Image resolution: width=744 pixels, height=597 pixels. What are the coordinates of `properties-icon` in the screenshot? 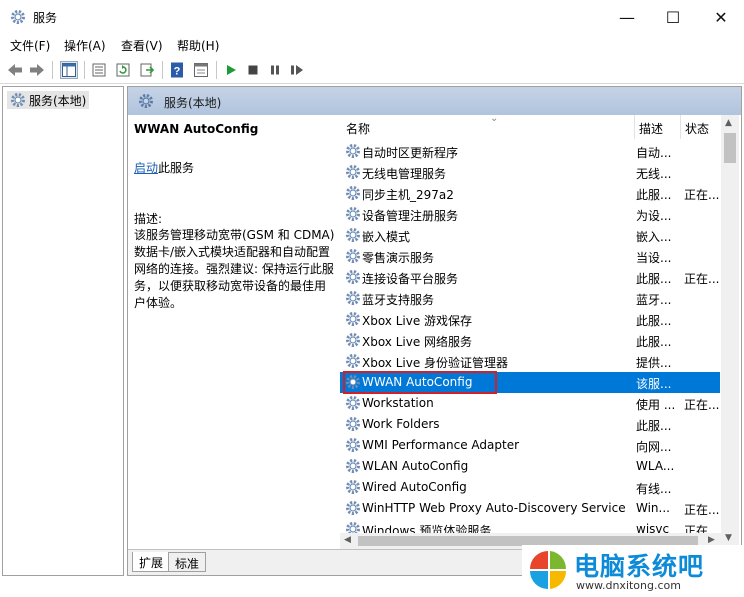 It's located at (99, 70).